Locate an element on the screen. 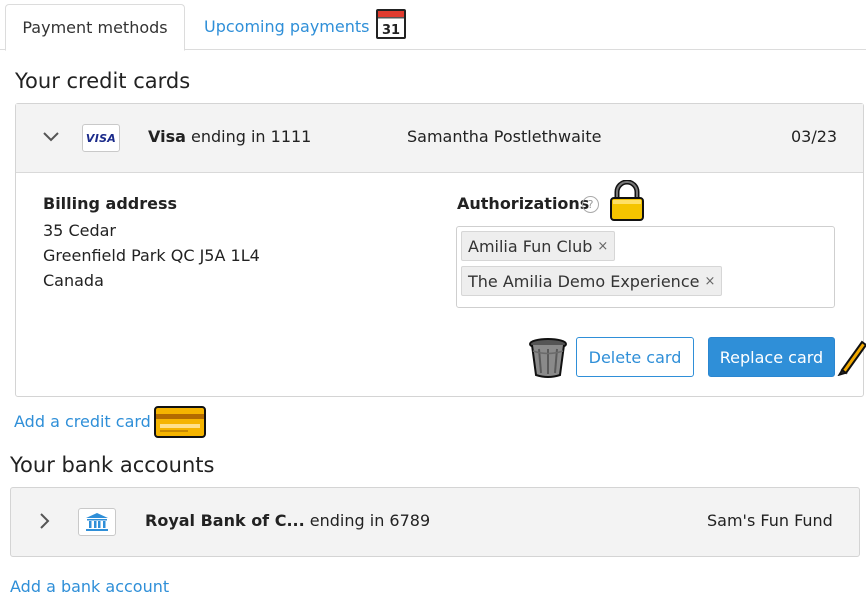 The height and width of the screenshot is (598, 866). bank-title: Royal Bank of C... ending in 6789 is located at coordinates (287, 520).